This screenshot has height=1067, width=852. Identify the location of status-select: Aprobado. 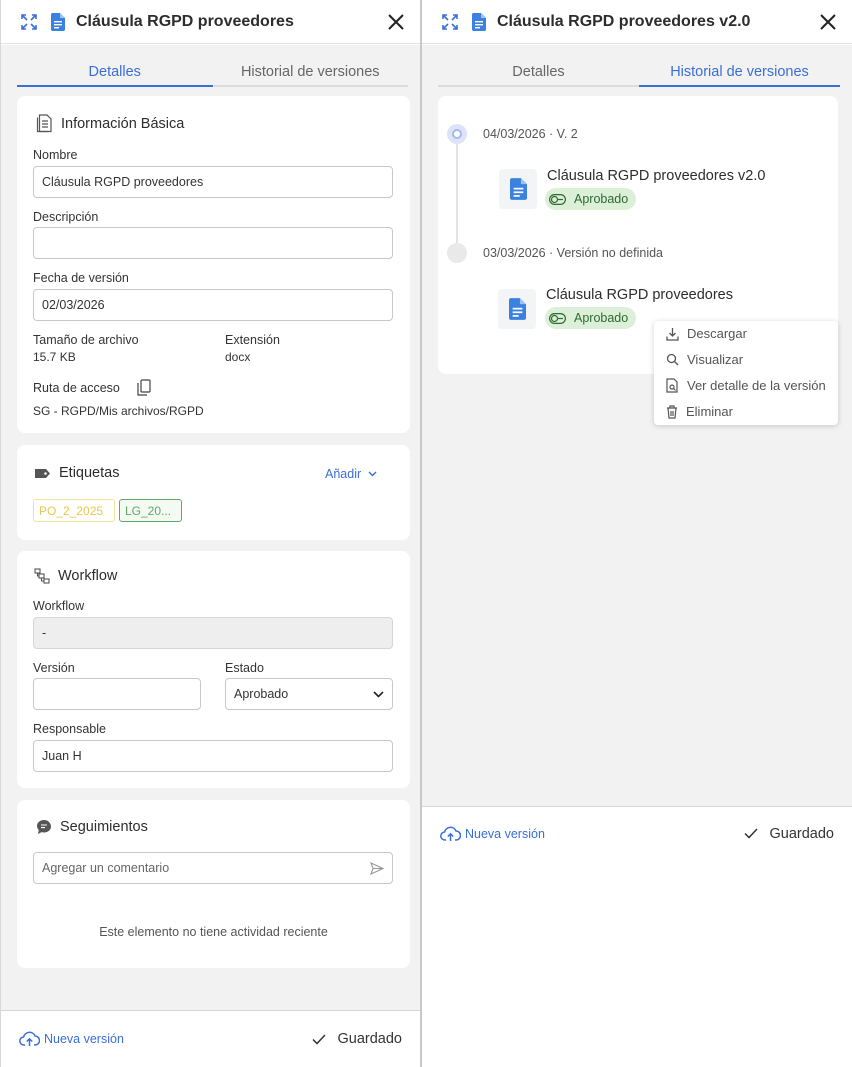
(309, 694).